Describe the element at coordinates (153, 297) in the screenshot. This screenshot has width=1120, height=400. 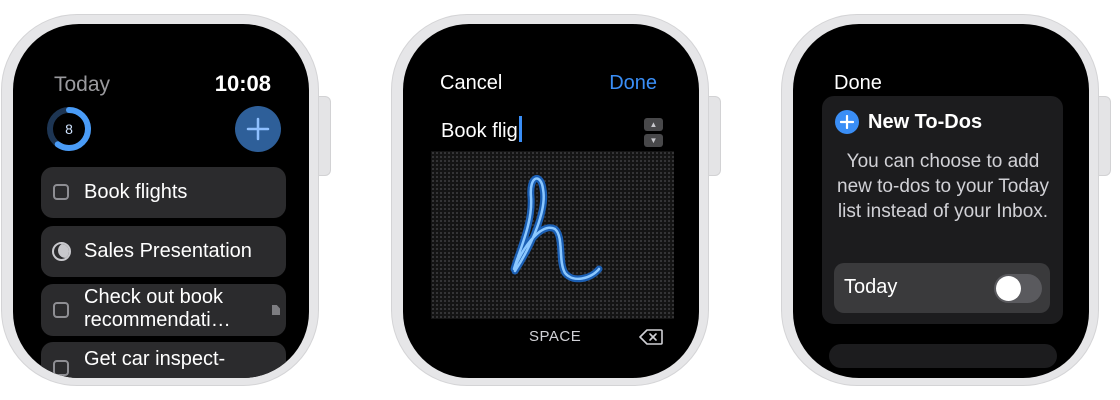
I see `task-label-line1: Check out book` at that location.